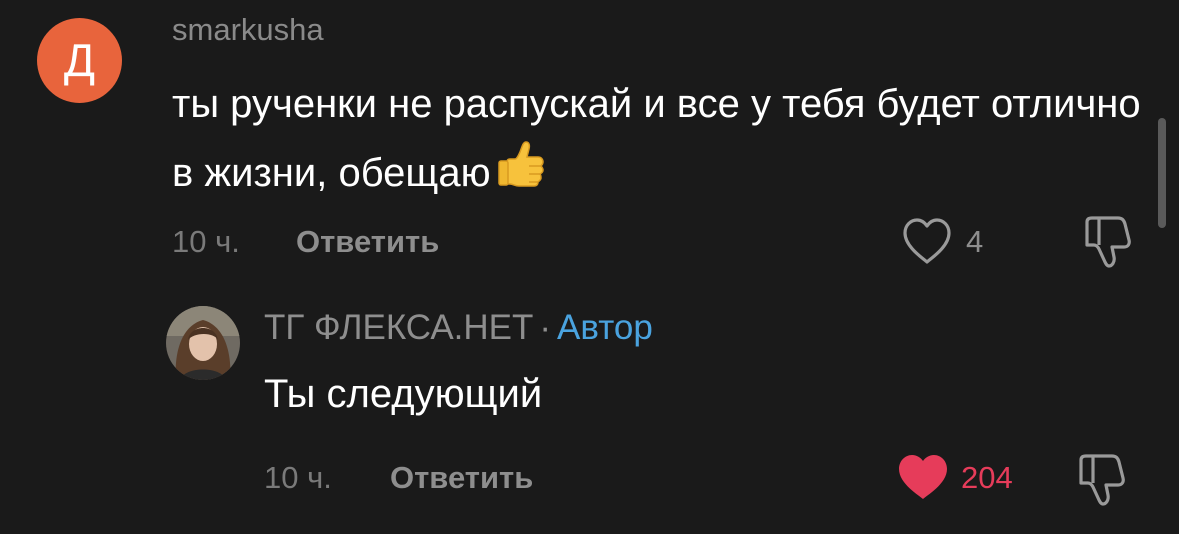 This screenshot has height=534, width=1179. I want to click on avatar: Д, so click(79, 60).